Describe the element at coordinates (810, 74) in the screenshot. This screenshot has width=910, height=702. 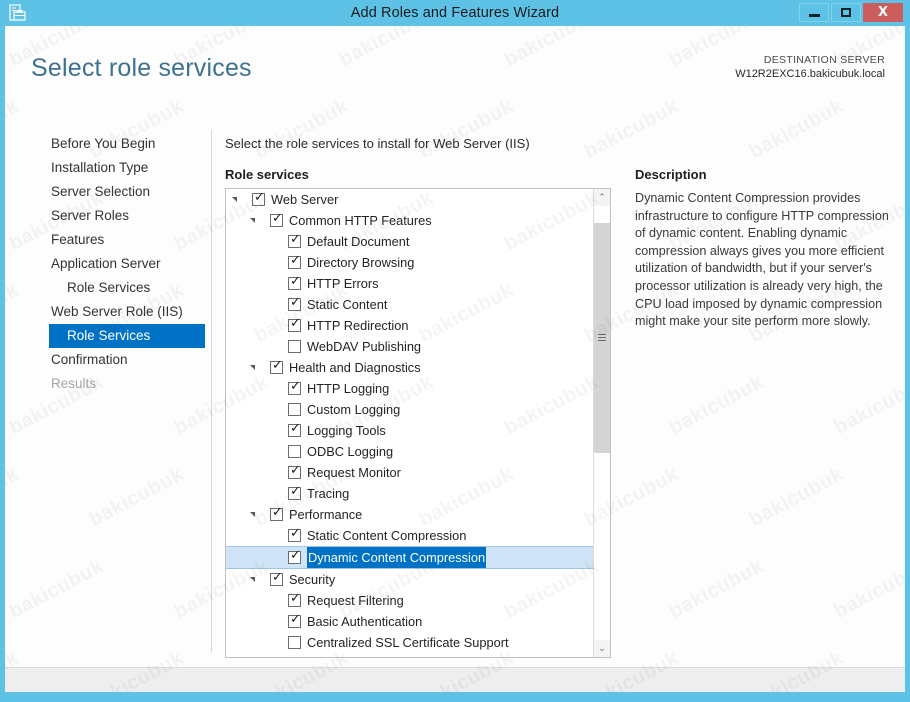
I see `destination-server-name: W12R2EXC16.bakicubuk.local` at that location.